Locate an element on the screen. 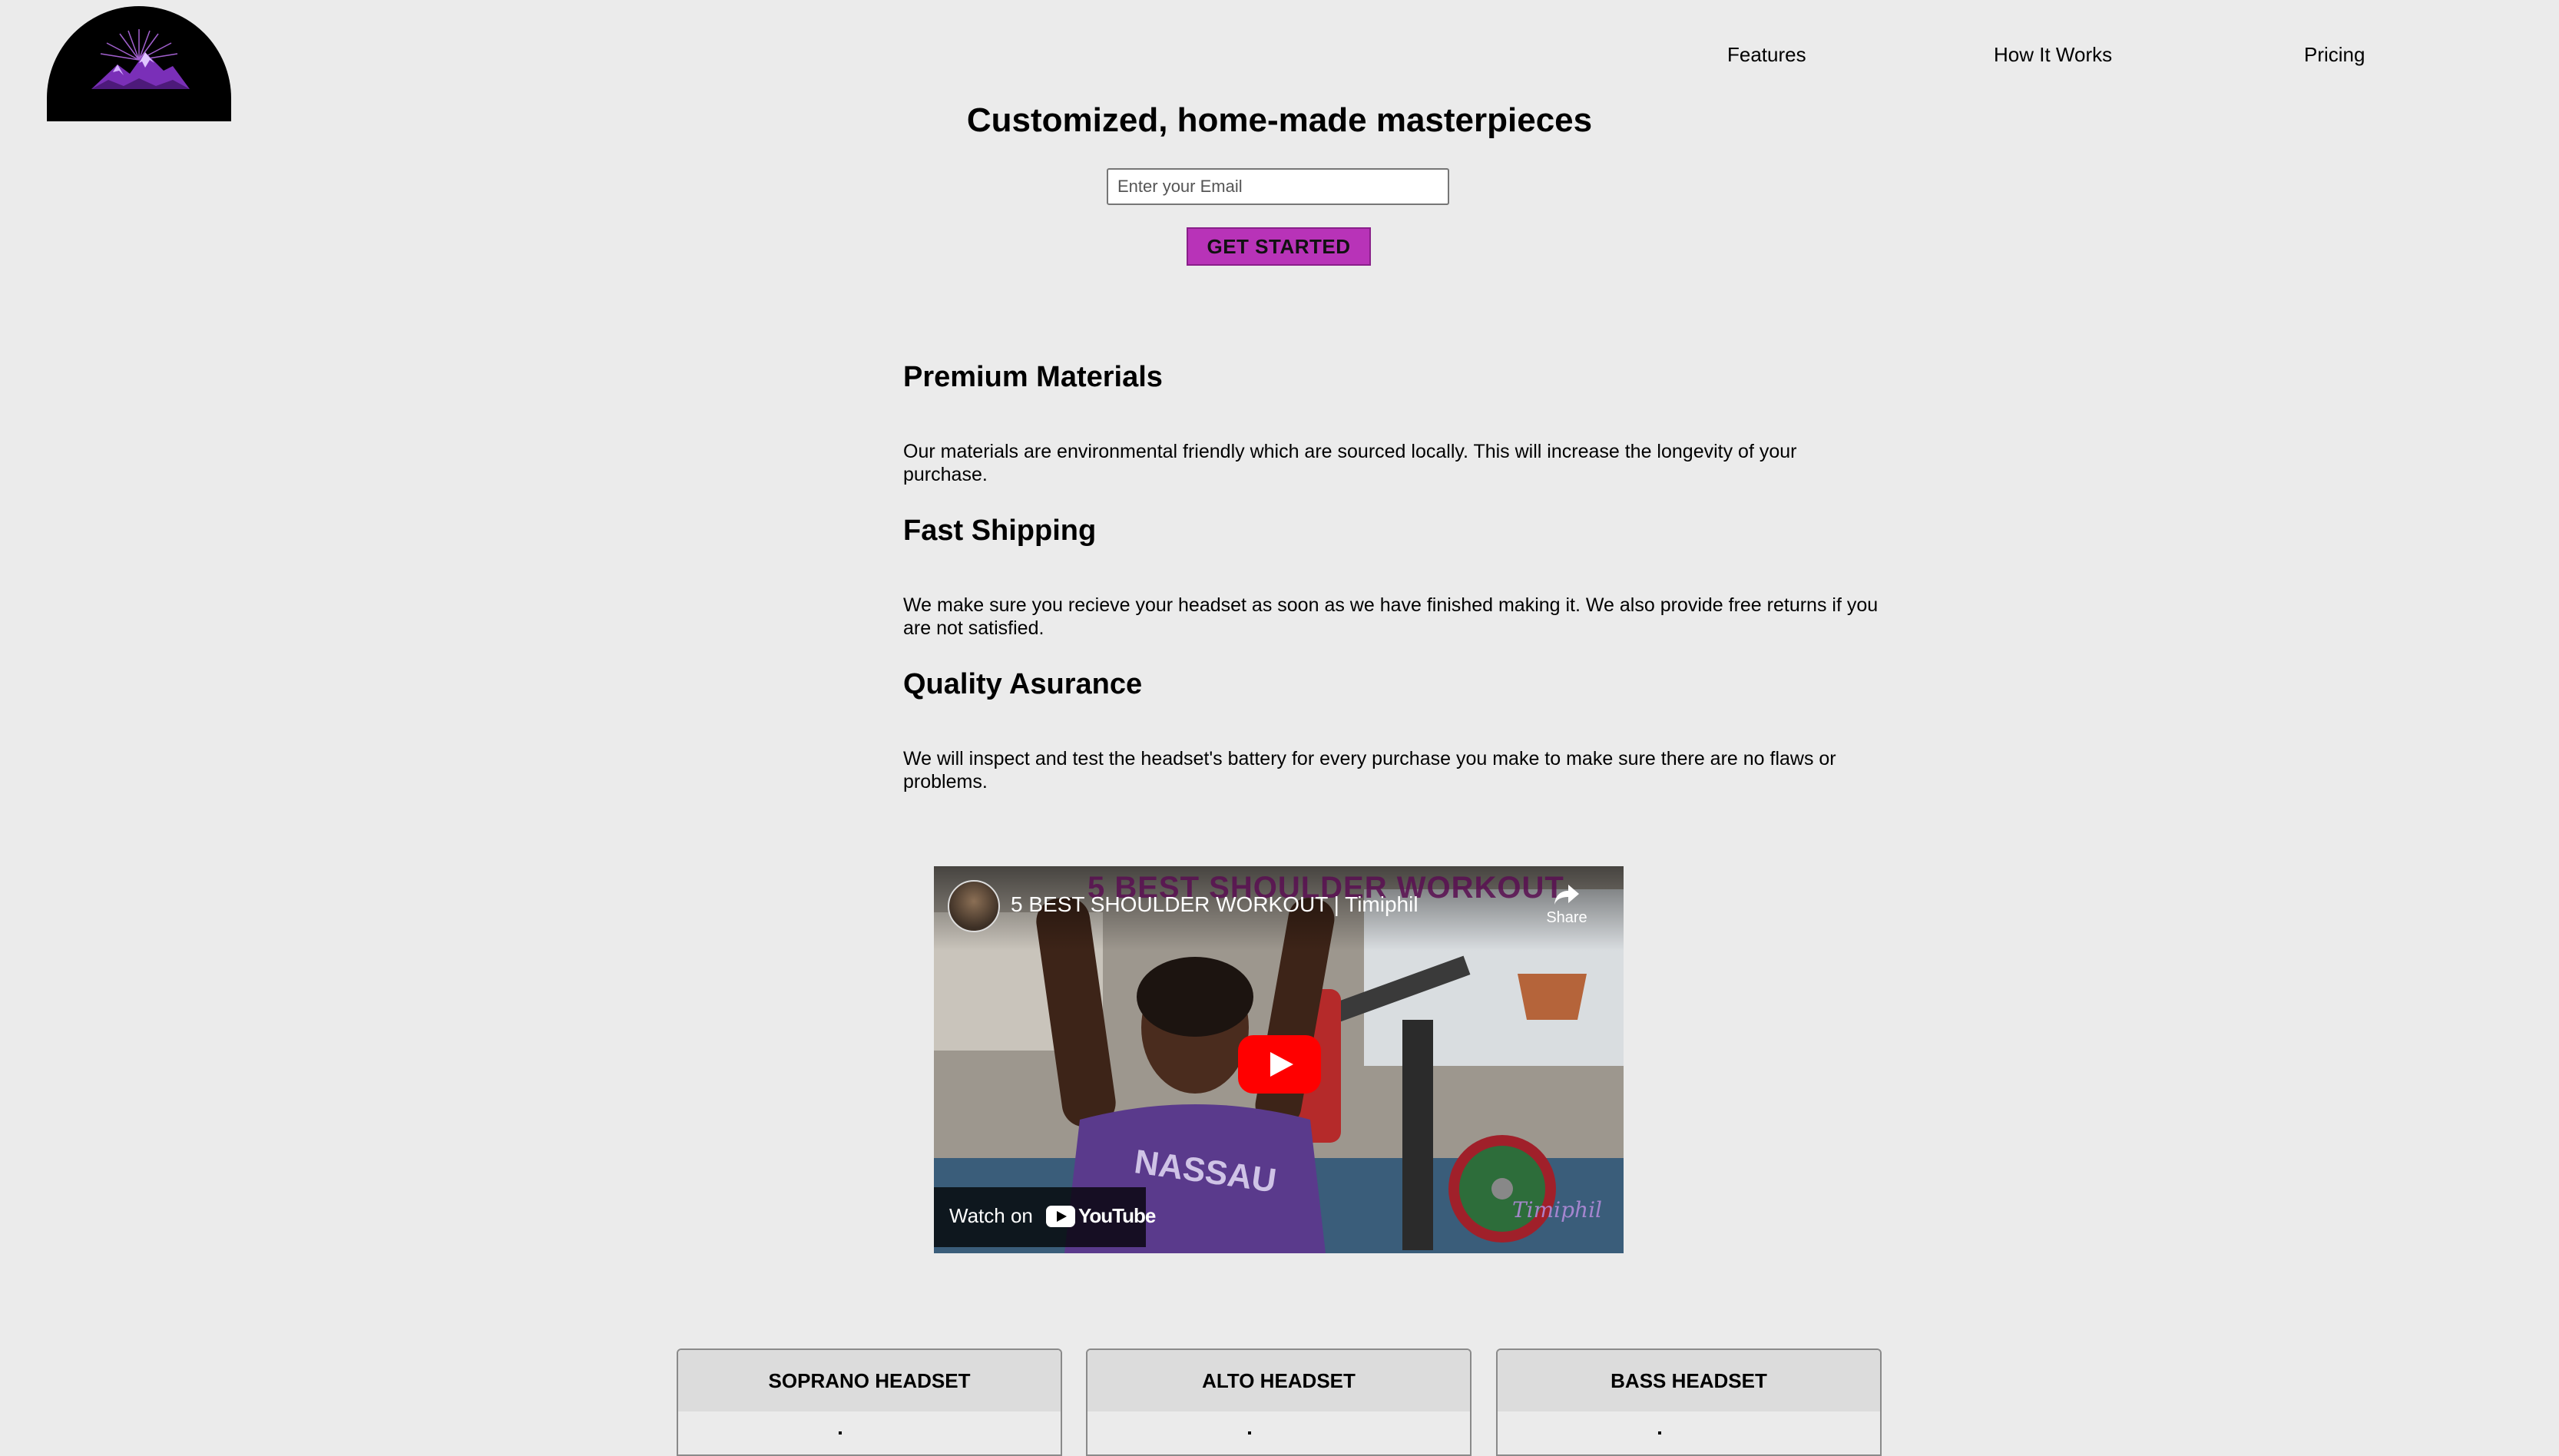  top-nav: Features How It Works Pricing is located at coordinates (1279, 58).